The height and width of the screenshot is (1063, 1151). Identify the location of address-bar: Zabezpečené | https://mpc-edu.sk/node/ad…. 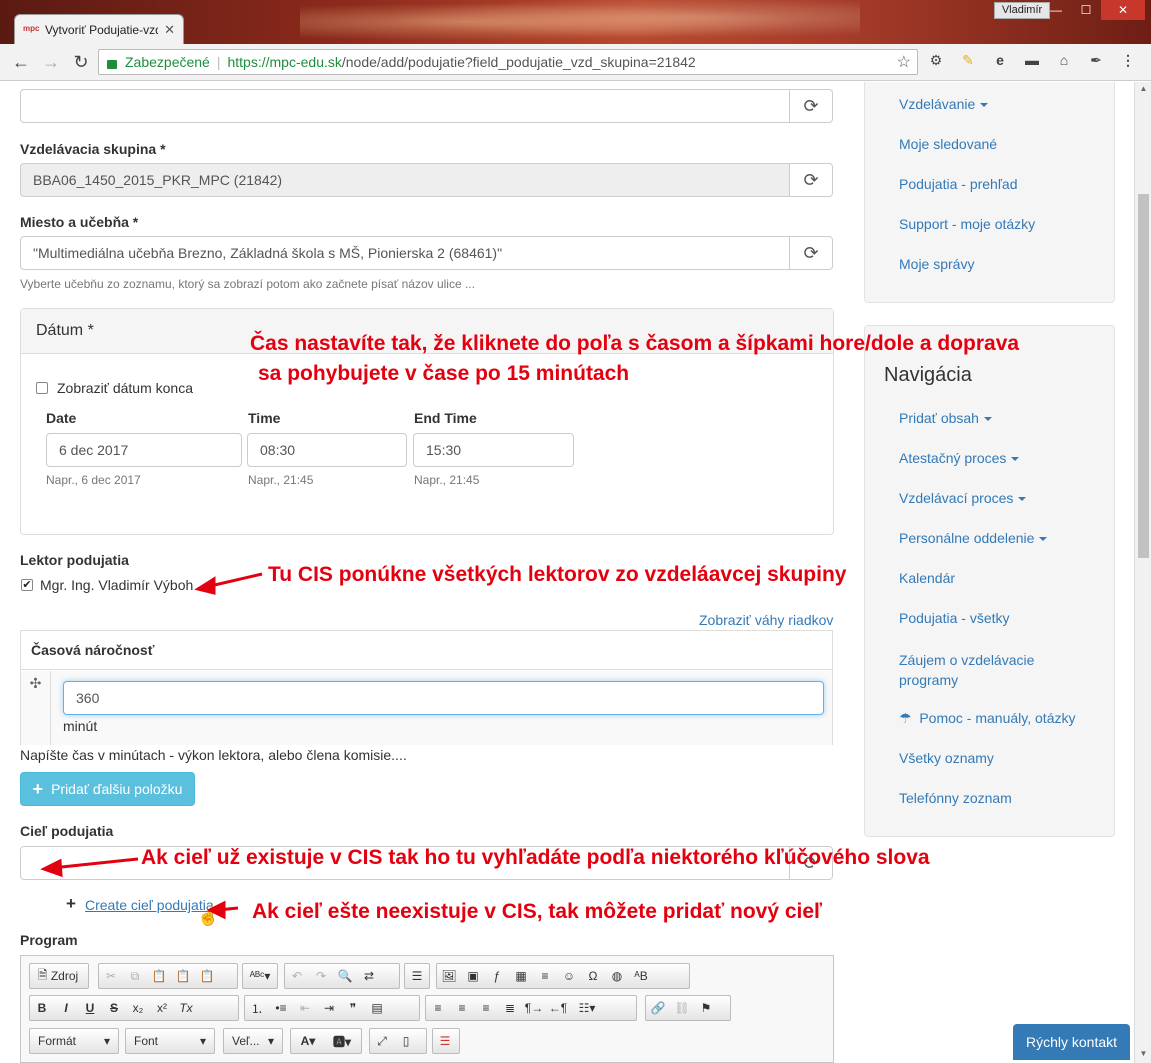
(508, 62).